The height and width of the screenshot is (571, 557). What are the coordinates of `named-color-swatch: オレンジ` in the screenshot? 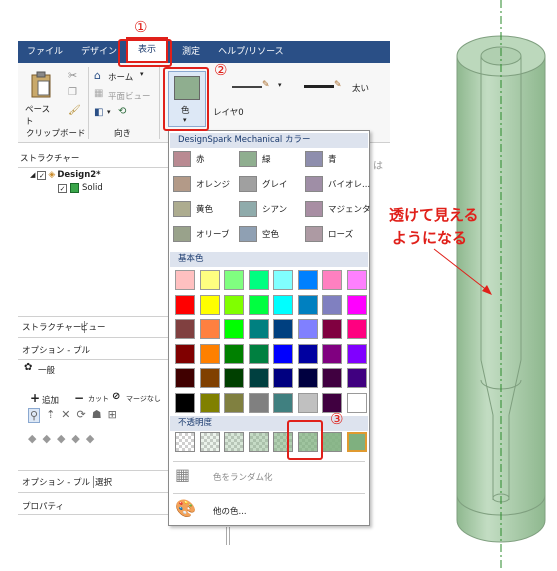 It's located at (201, 184).